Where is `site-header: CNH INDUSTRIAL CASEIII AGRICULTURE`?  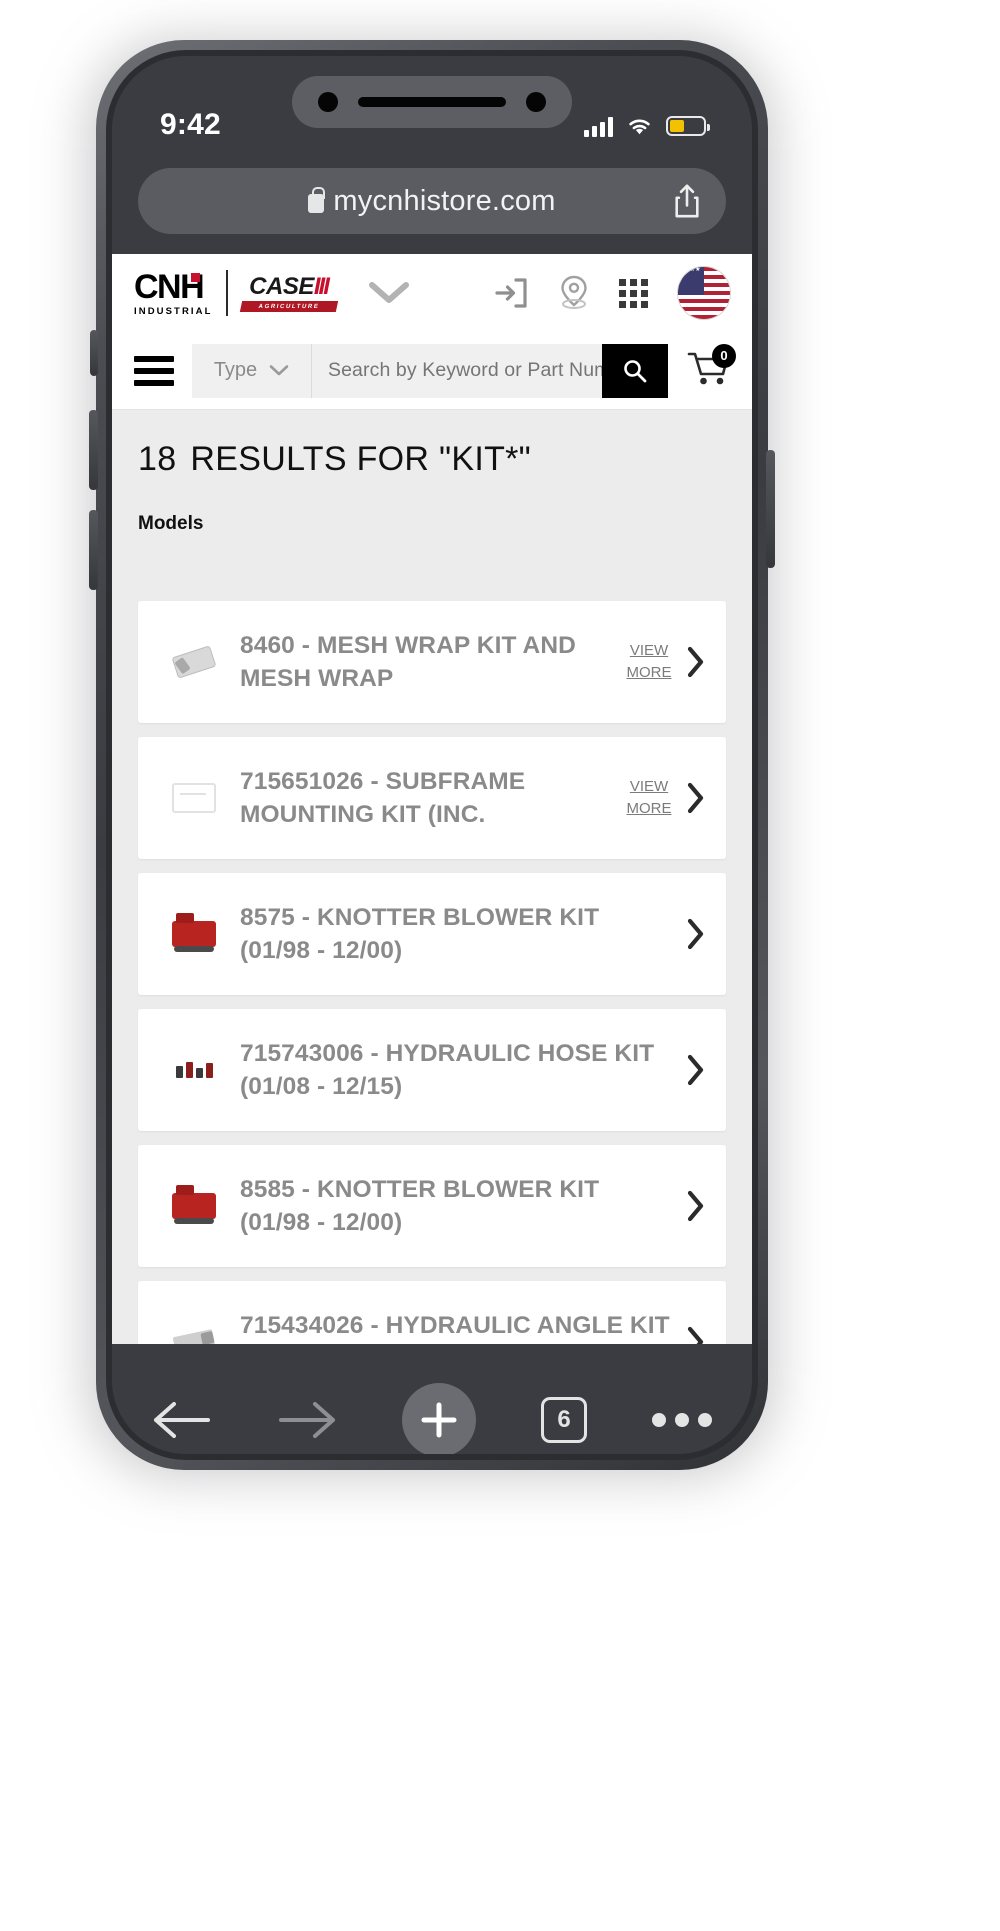 site-header: CNH INDUSTRIAL CASEIII AGRICULTURE is located at coordinates (432, 293).